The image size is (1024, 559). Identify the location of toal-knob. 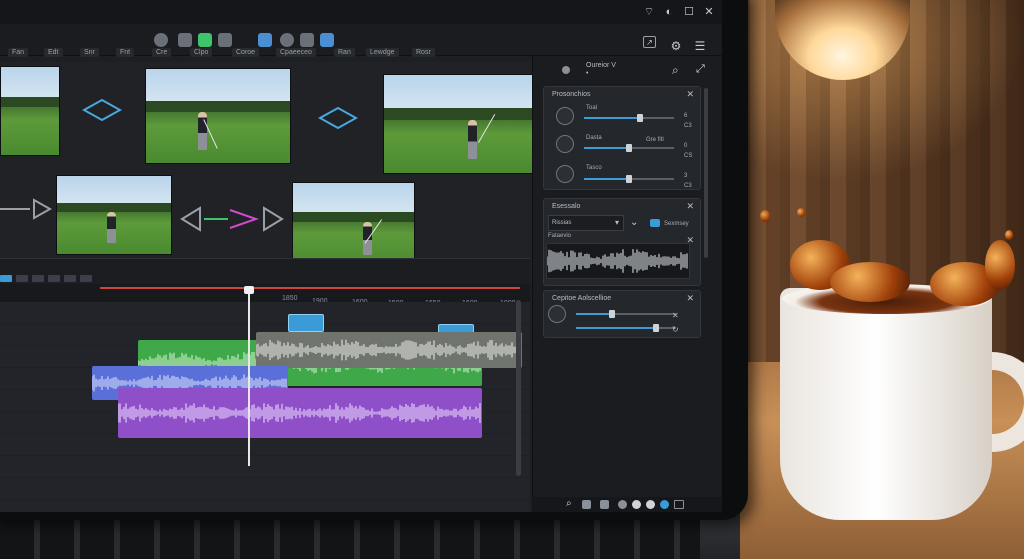
(565, 116).